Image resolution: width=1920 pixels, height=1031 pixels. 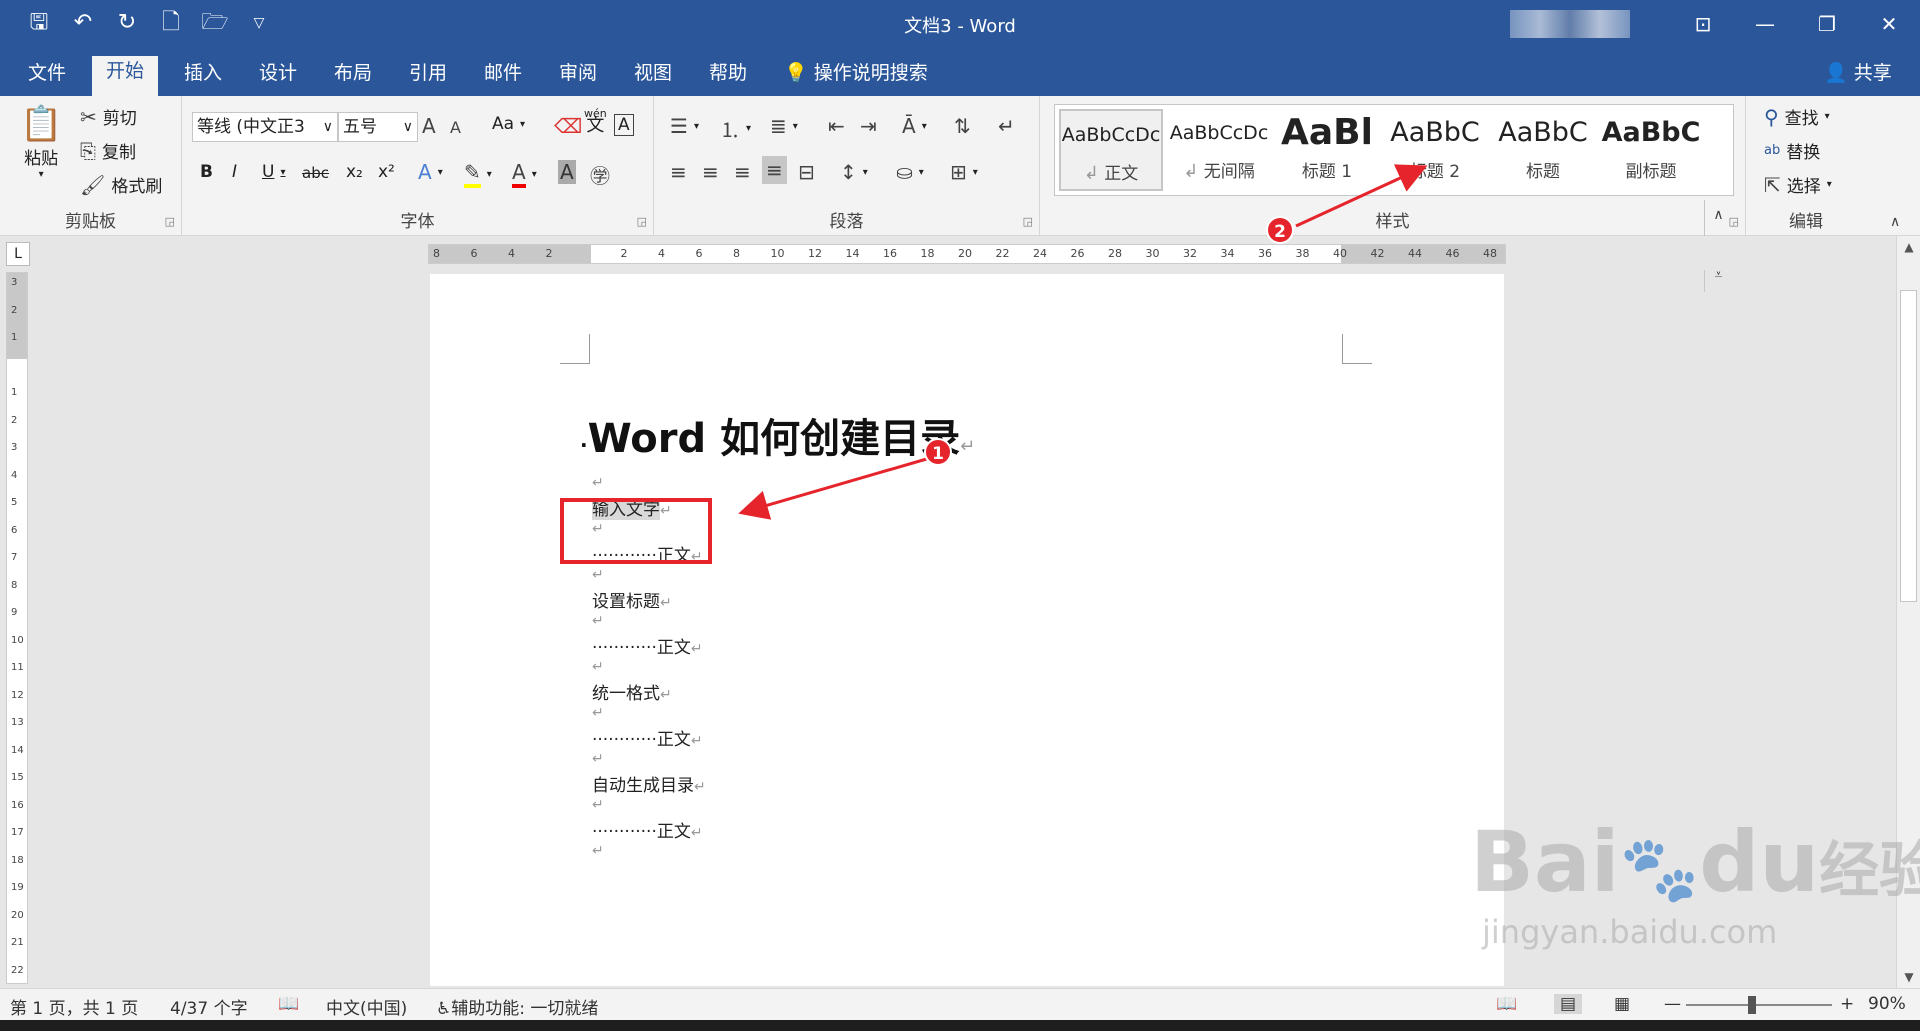 What do you see at coordinates (1506, 1004) in the screenshot?
I see `read-mode-icon: 📖` at bounding box center [1506, 1004].